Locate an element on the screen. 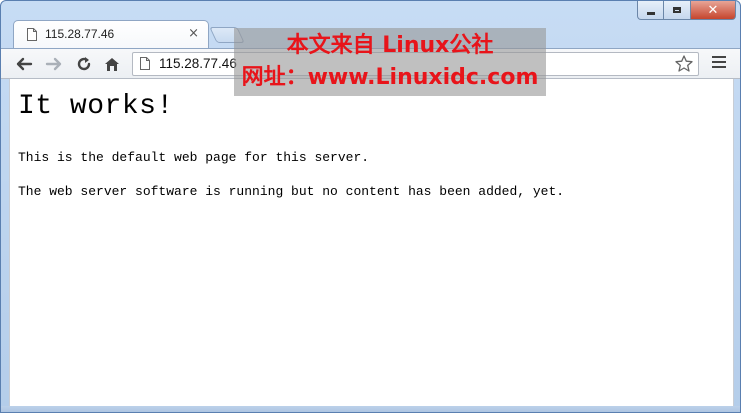 Image resolution: width=741 pixels, height=413 pixels. watermark-line-1: 本文来自 Linux公社 is located at coordinates (390, 45).